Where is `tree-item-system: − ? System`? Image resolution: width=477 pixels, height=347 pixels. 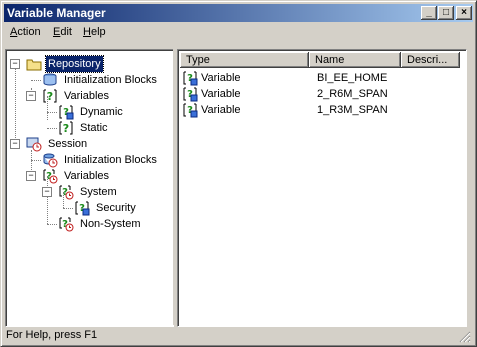 tree-item-system: − ? System is located at coordinates (105, 192).